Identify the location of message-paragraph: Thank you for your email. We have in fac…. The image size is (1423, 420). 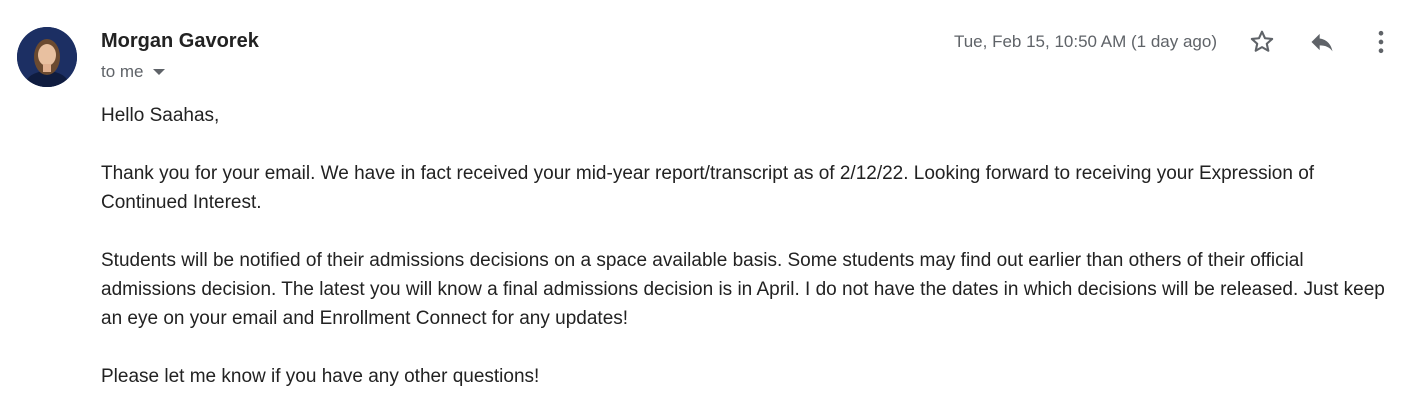
(708, 188).